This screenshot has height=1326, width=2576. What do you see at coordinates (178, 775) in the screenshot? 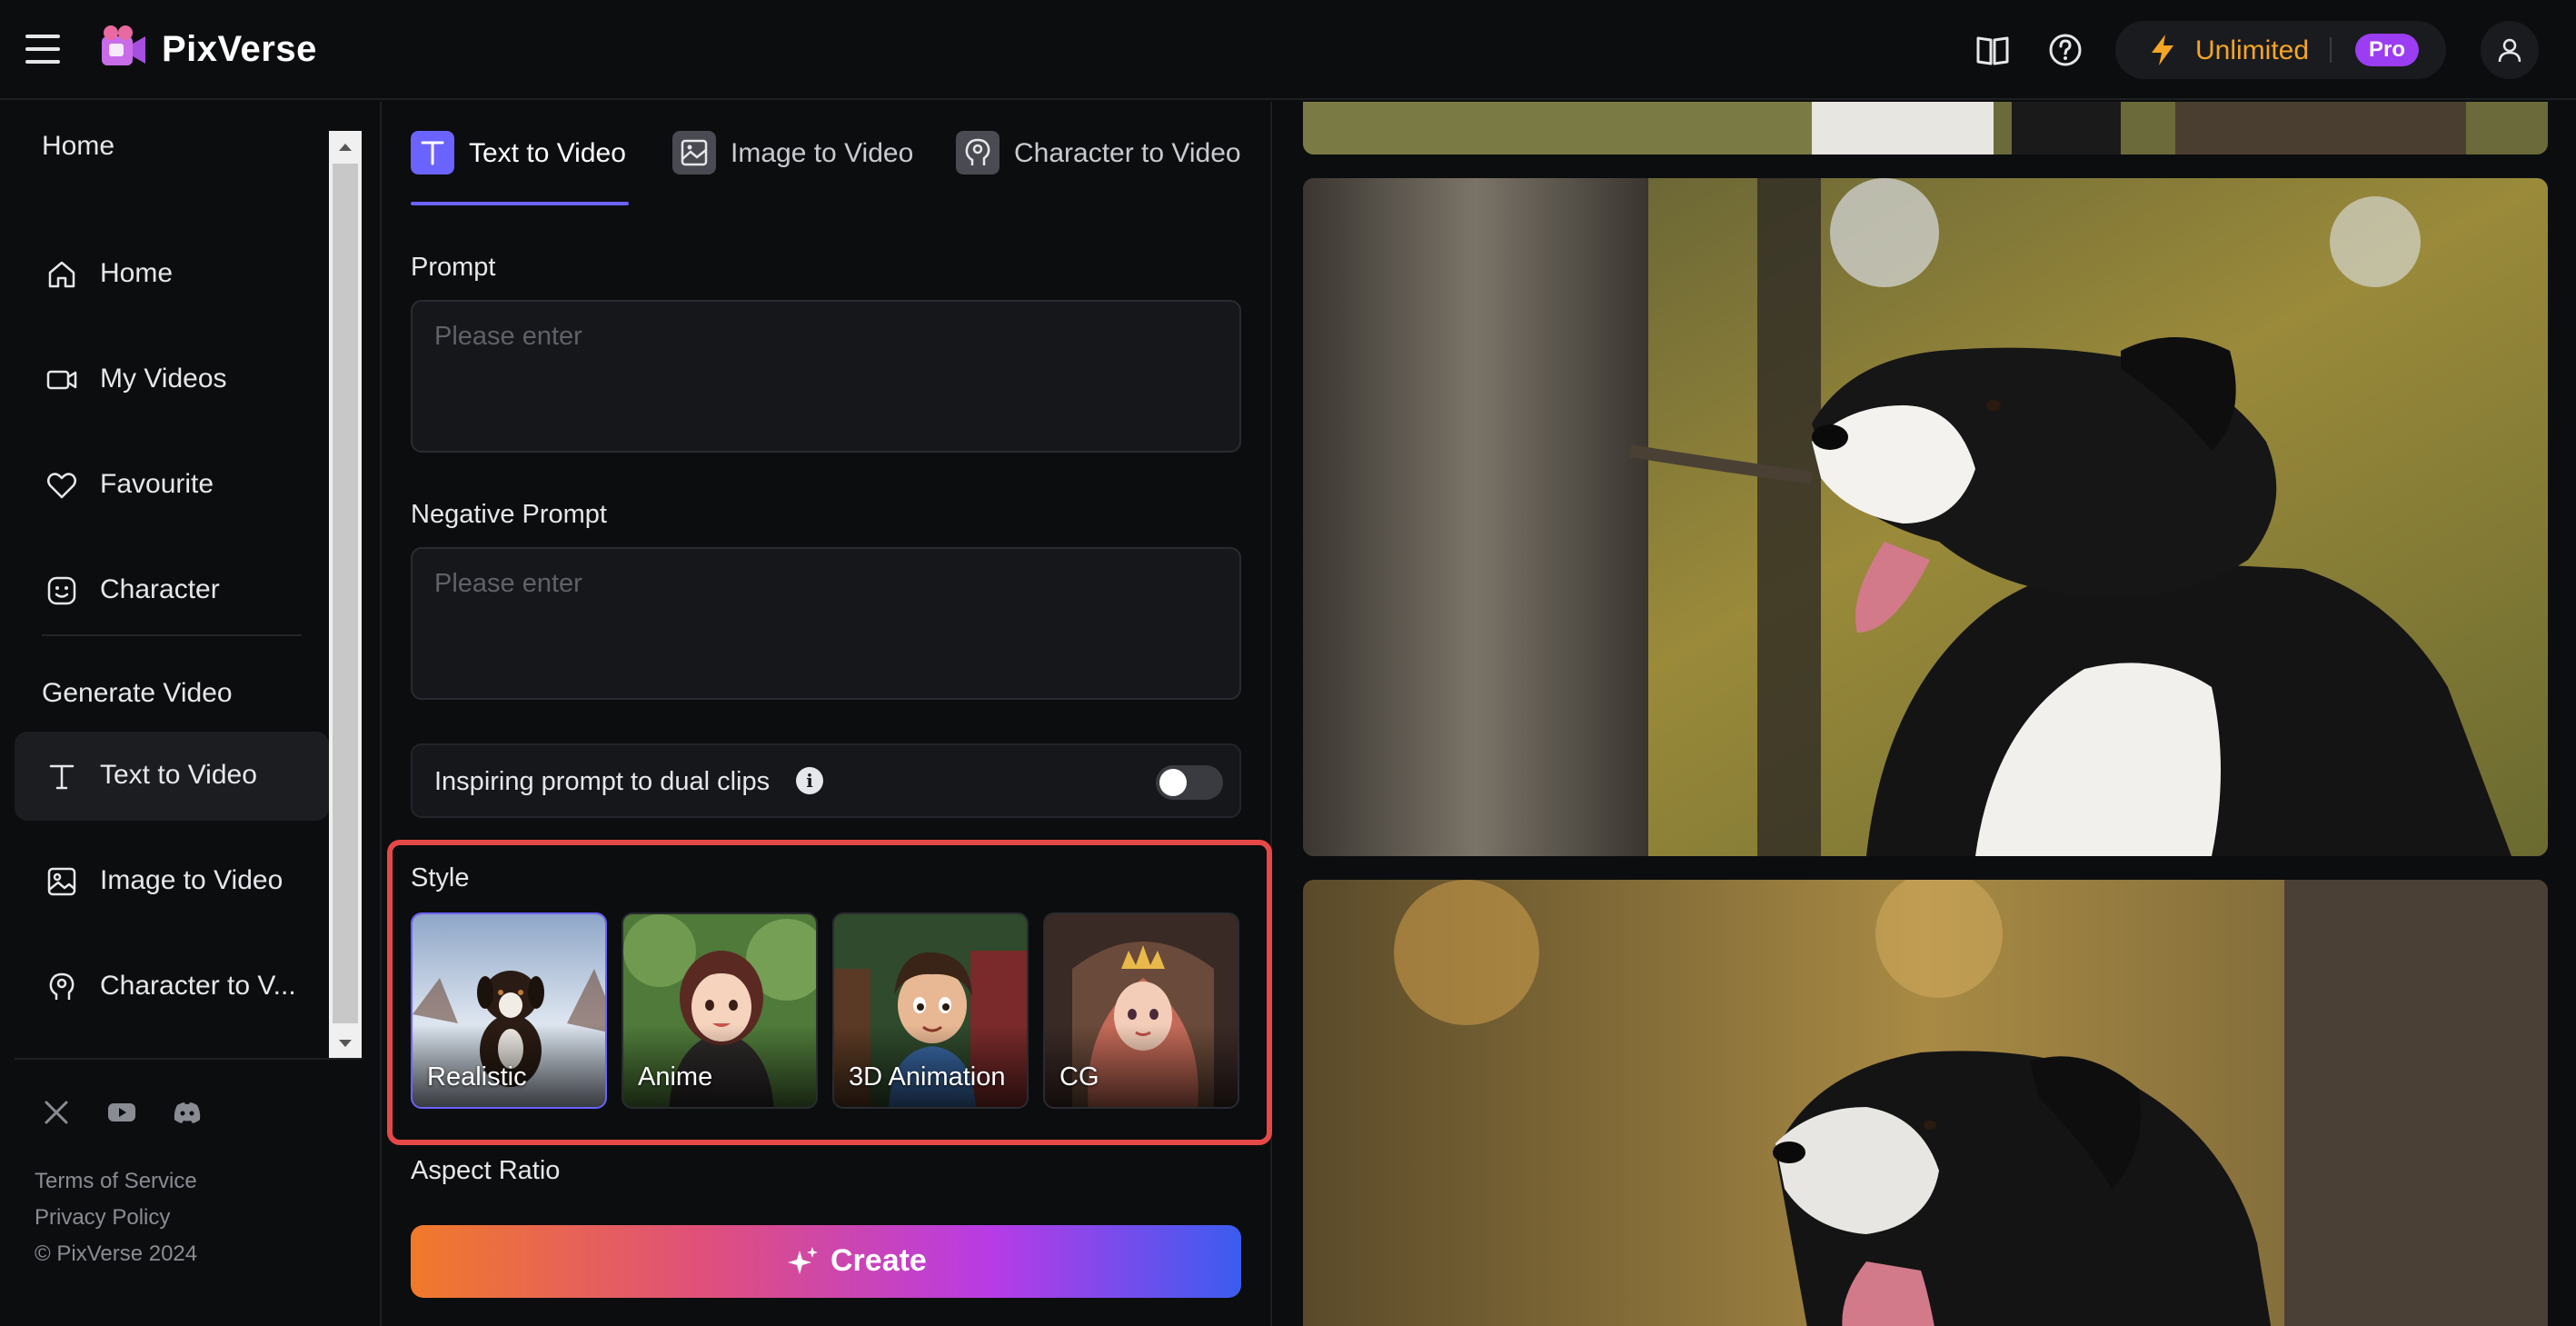
I see `sidebar-item-label: Text to Video` at bounding box center [178, 775].